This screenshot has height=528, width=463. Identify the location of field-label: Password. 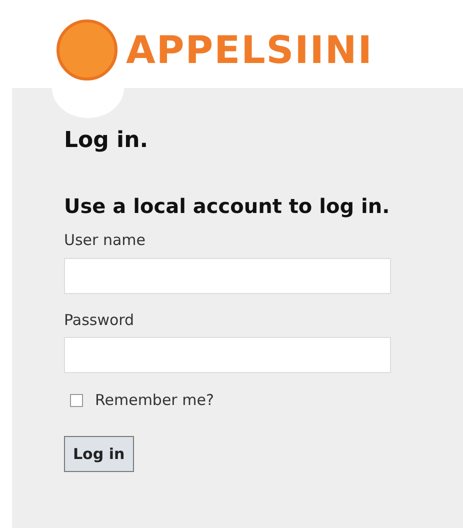
(99, 320).